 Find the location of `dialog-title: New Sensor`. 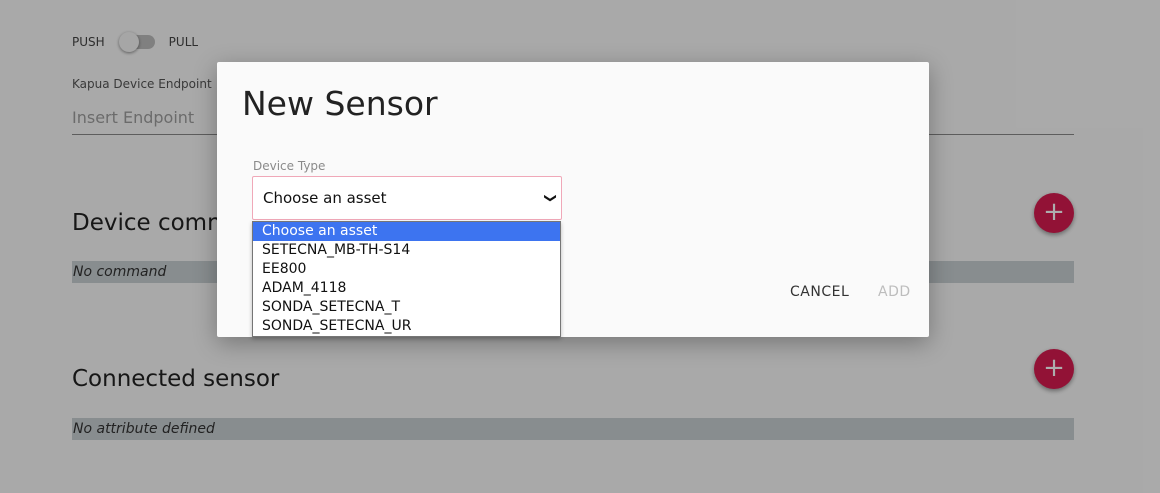

dialog-title: New Sensor is located at coordinates (340, 103).